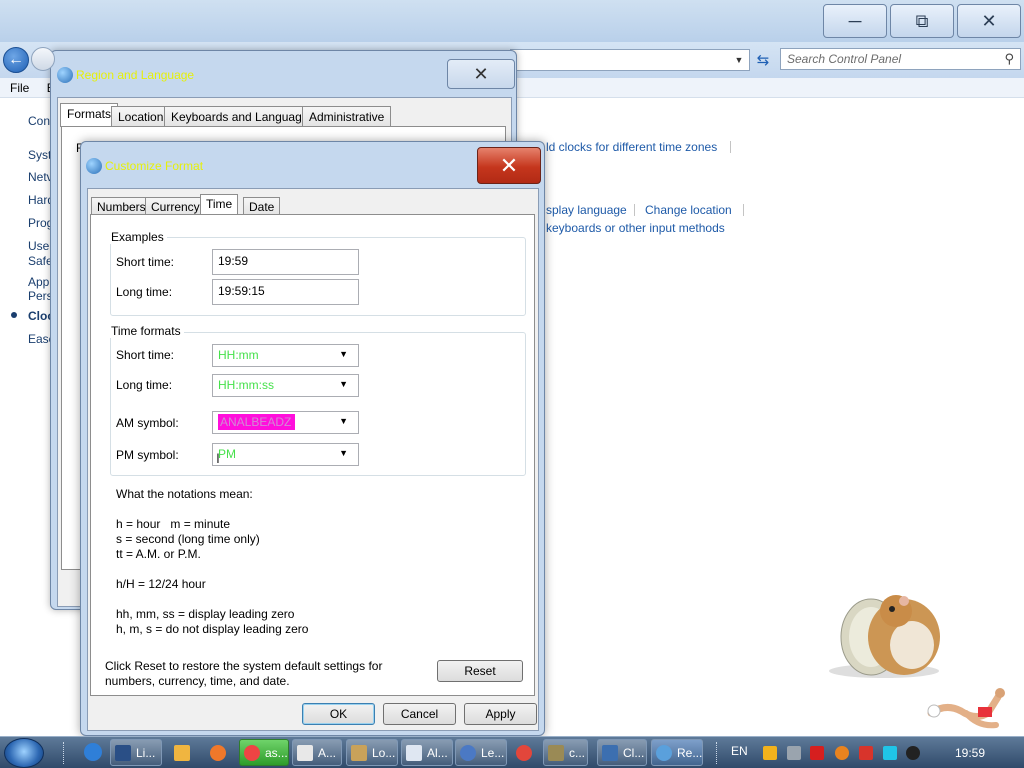 The image size is (1024, 768). I want to click on nav-item-appearance: App, so click(40, 282).